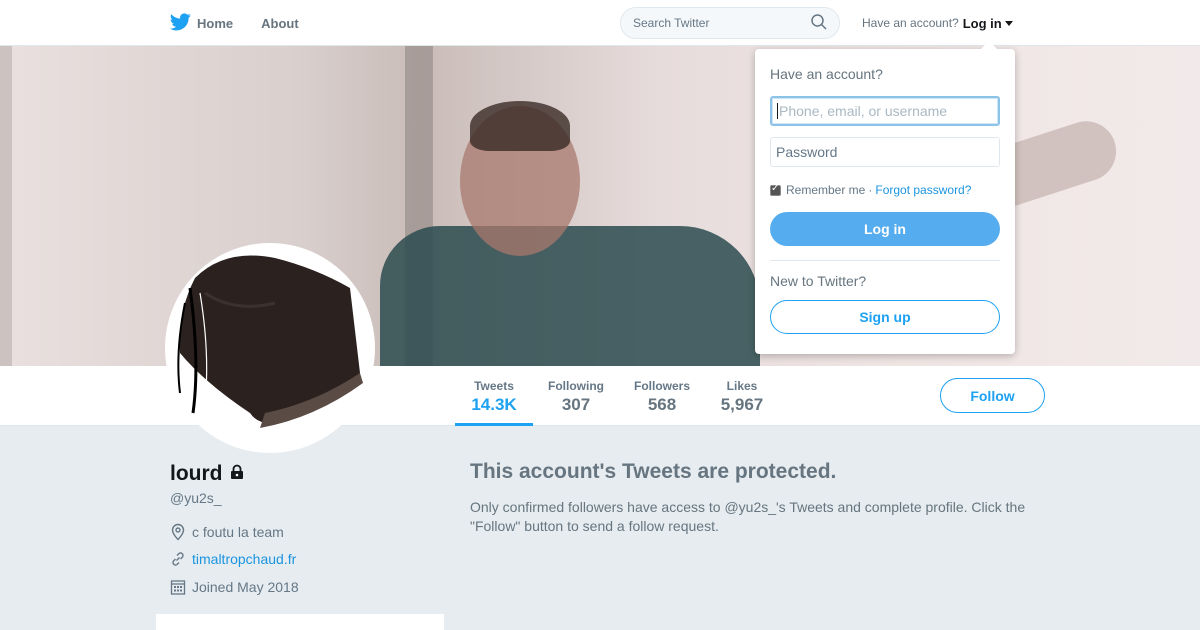 This screenshot has width=1200, height=630. Describe the element at coordinates (576, 386) in the screenshot. I see `stat-label: Following` at that location.